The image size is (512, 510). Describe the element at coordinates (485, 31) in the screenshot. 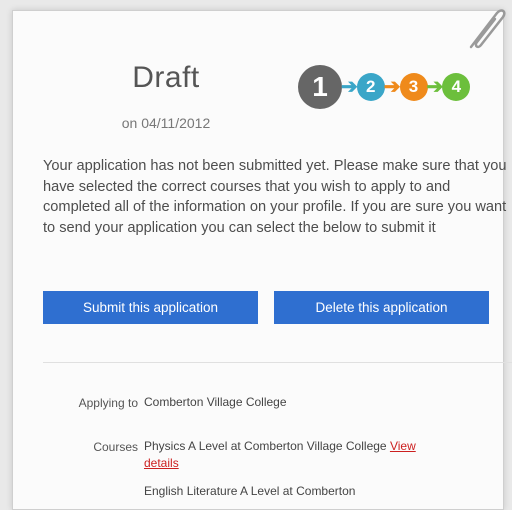

I see `paperclip-icon` at that location.